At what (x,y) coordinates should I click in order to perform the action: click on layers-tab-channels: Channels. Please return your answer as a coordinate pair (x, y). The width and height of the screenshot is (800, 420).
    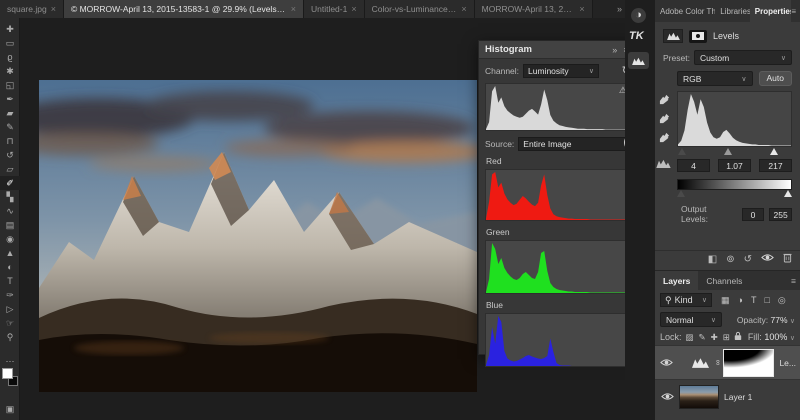
    Looking at the image, I should click on (724, 280).